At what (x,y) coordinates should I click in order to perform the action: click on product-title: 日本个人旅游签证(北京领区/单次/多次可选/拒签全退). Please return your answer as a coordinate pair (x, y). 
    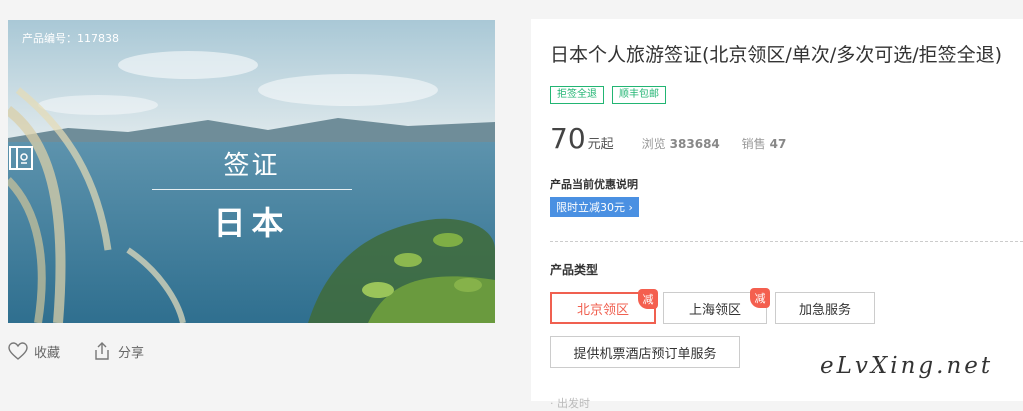
    Looking at the image, I should click on (776, 55).